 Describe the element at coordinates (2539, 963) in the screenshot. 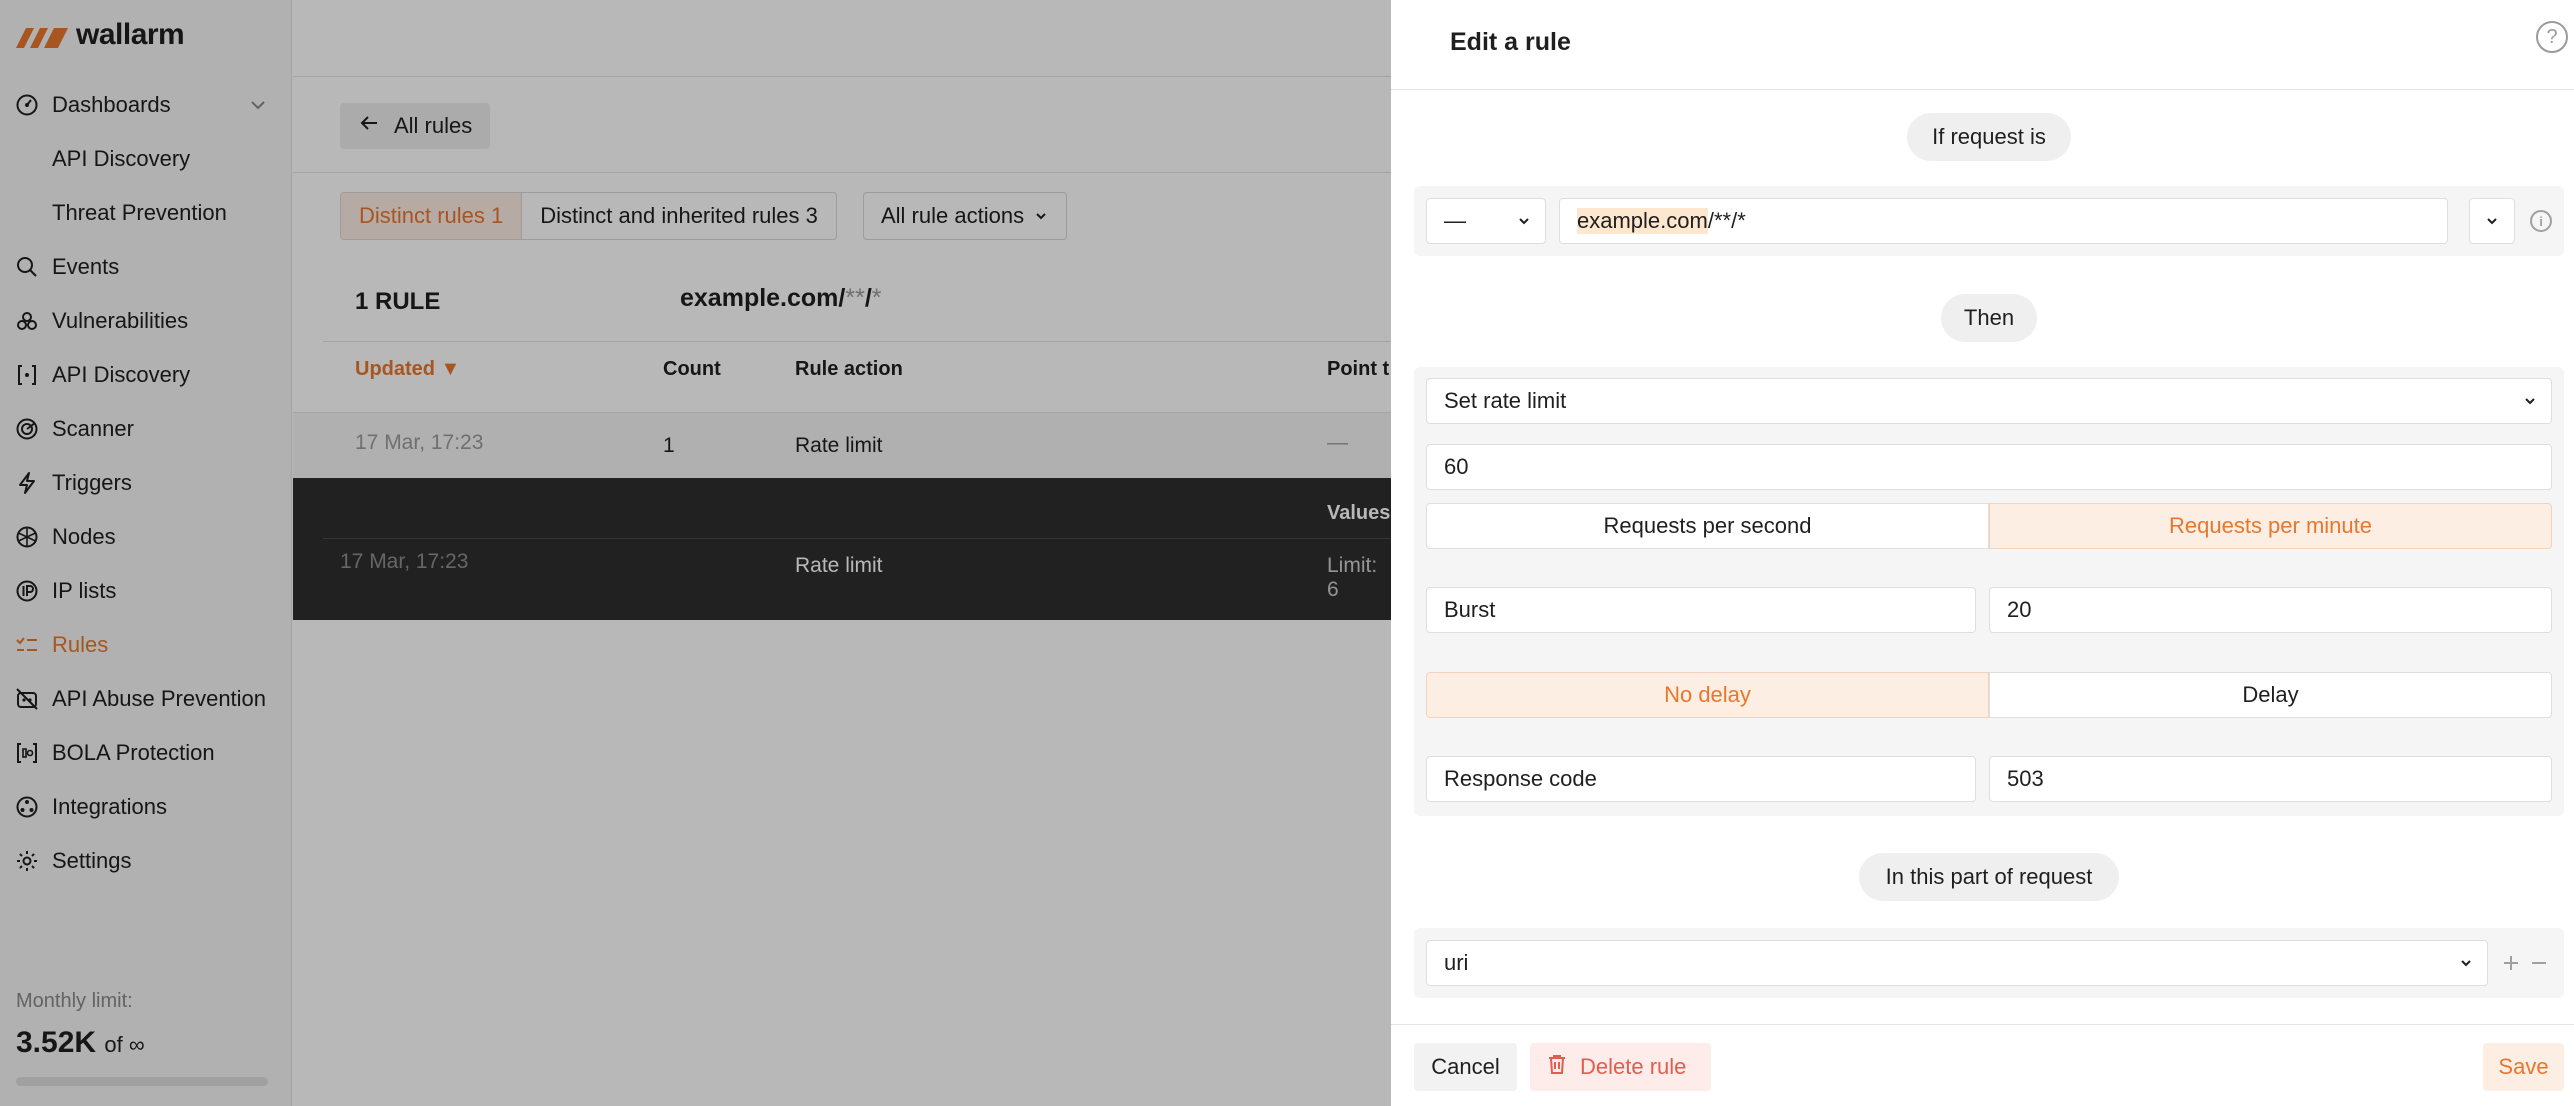

I see `remove-part-icon` at that location.